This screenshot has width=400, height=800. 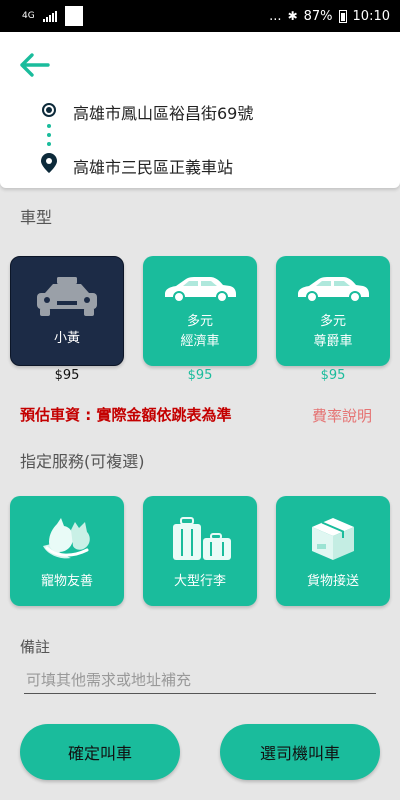 What do you see at coordinates (292, 16) in the screenshot?
I see `bluetooth-icon: ✱` at bounding box center [292, 16].